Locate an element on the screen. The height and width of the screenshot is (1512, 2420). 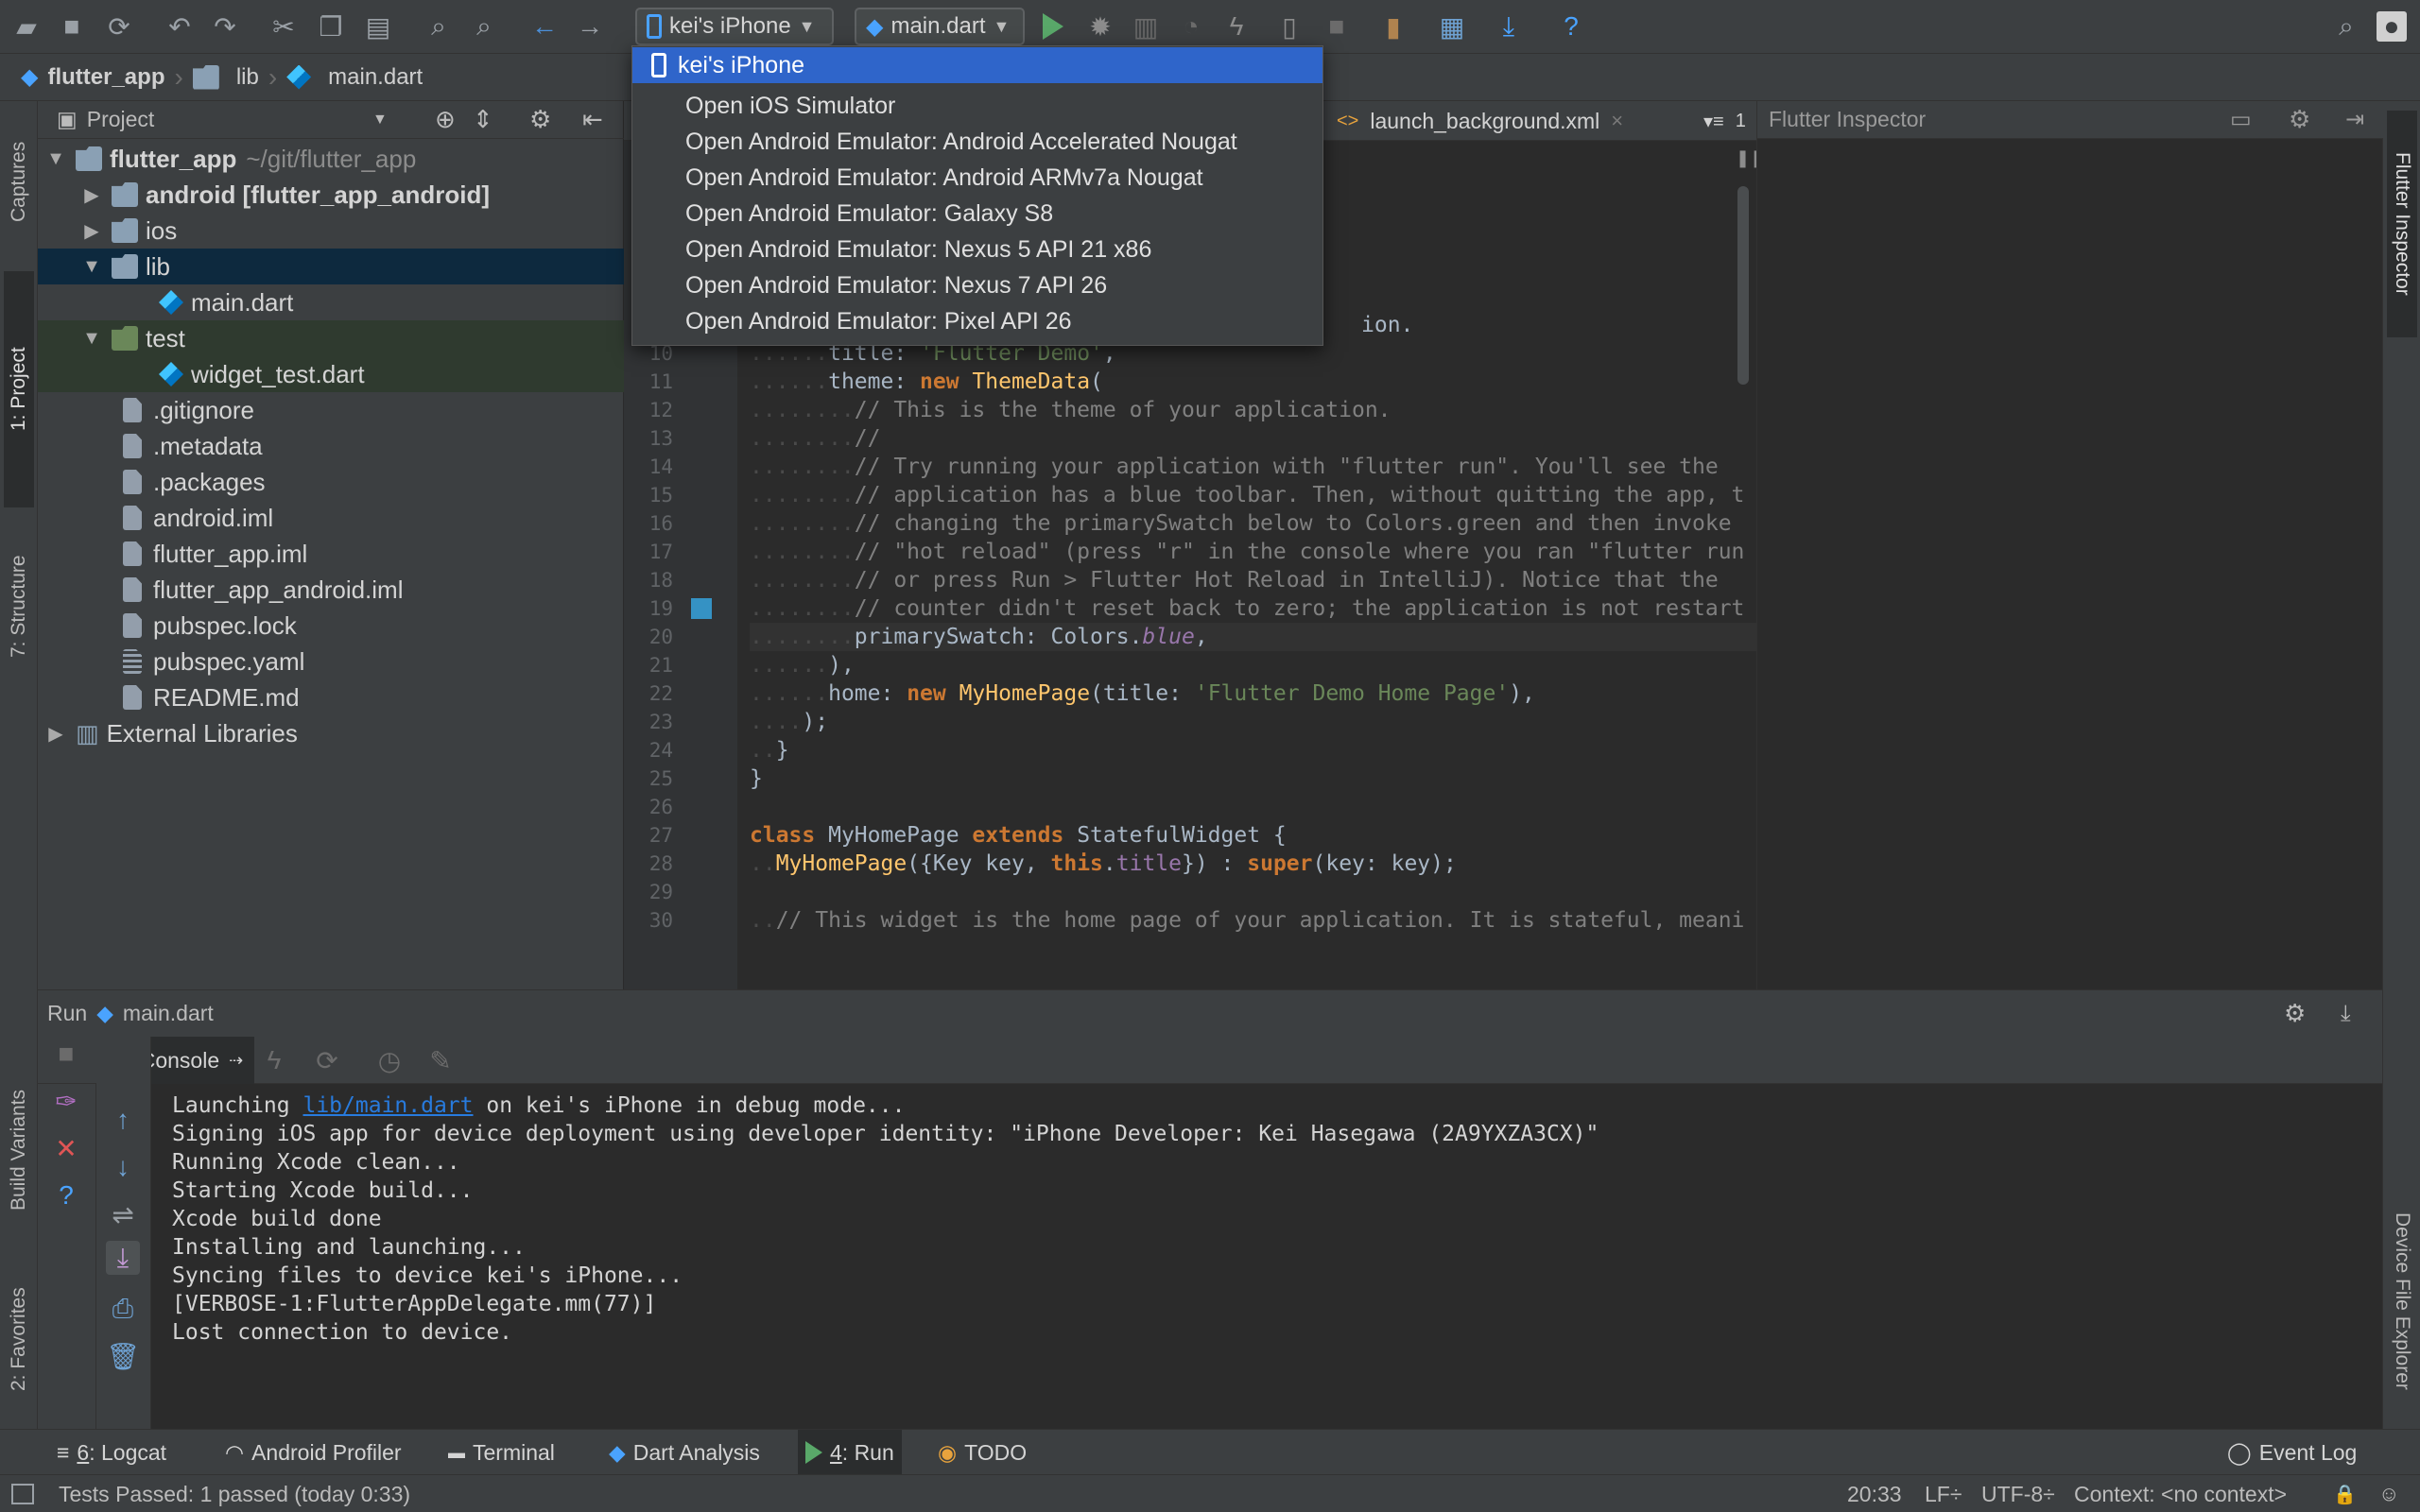
coverage-icon: ▥ is located at coordinates (1146, 26).